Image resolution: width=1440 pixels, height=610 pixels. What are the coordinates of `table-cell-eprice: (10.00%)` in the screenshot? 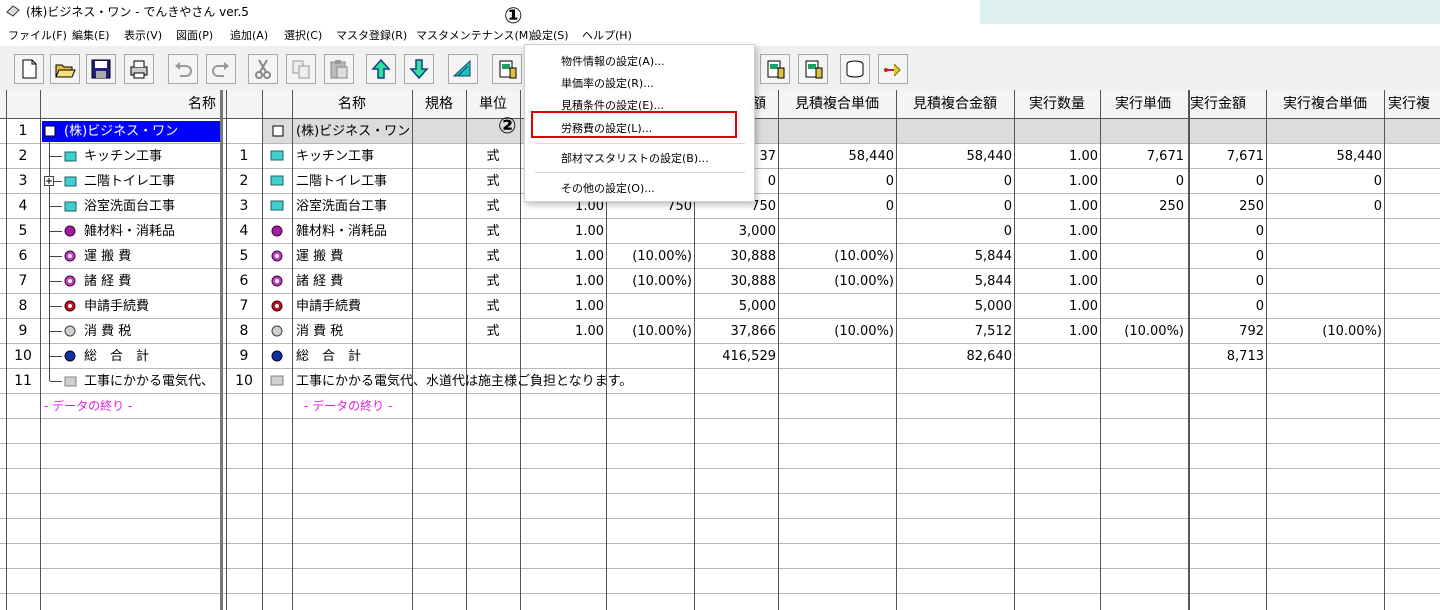 It's located at (1142, 331).